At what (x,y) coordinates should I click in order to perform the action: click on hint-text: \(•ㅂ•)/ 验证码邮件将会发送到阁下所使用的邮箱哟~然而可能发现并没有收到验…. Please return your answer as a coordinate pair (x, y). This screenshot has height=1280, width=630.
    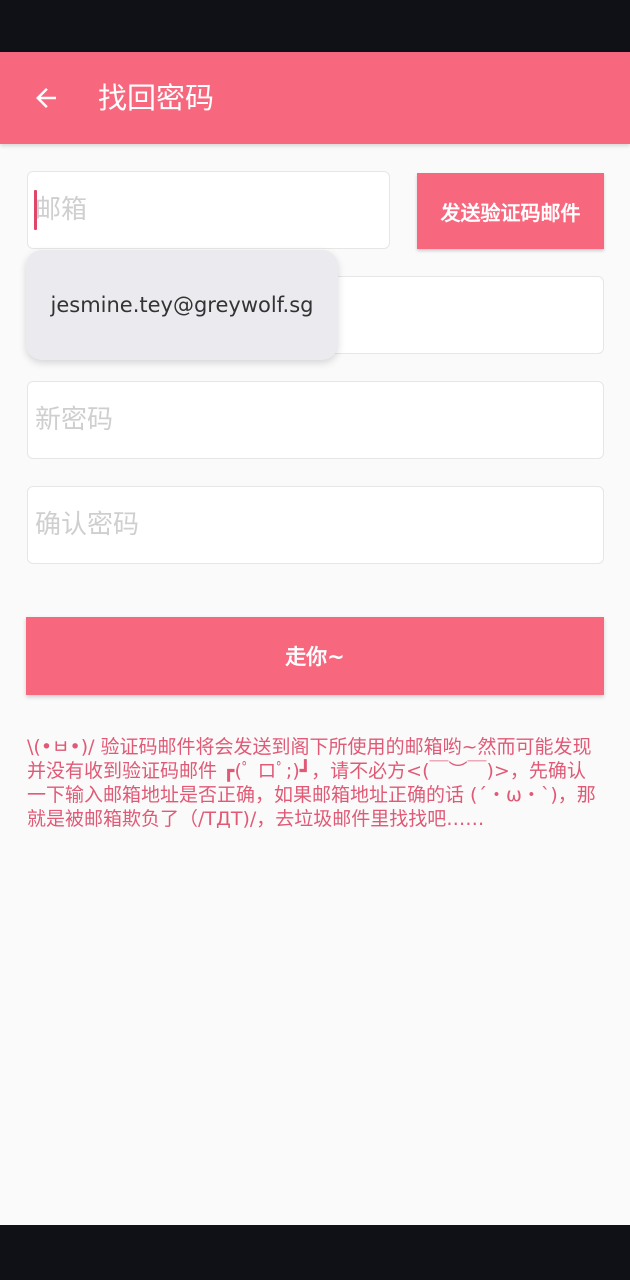
    Looking at the image, I should click on (311, 783).